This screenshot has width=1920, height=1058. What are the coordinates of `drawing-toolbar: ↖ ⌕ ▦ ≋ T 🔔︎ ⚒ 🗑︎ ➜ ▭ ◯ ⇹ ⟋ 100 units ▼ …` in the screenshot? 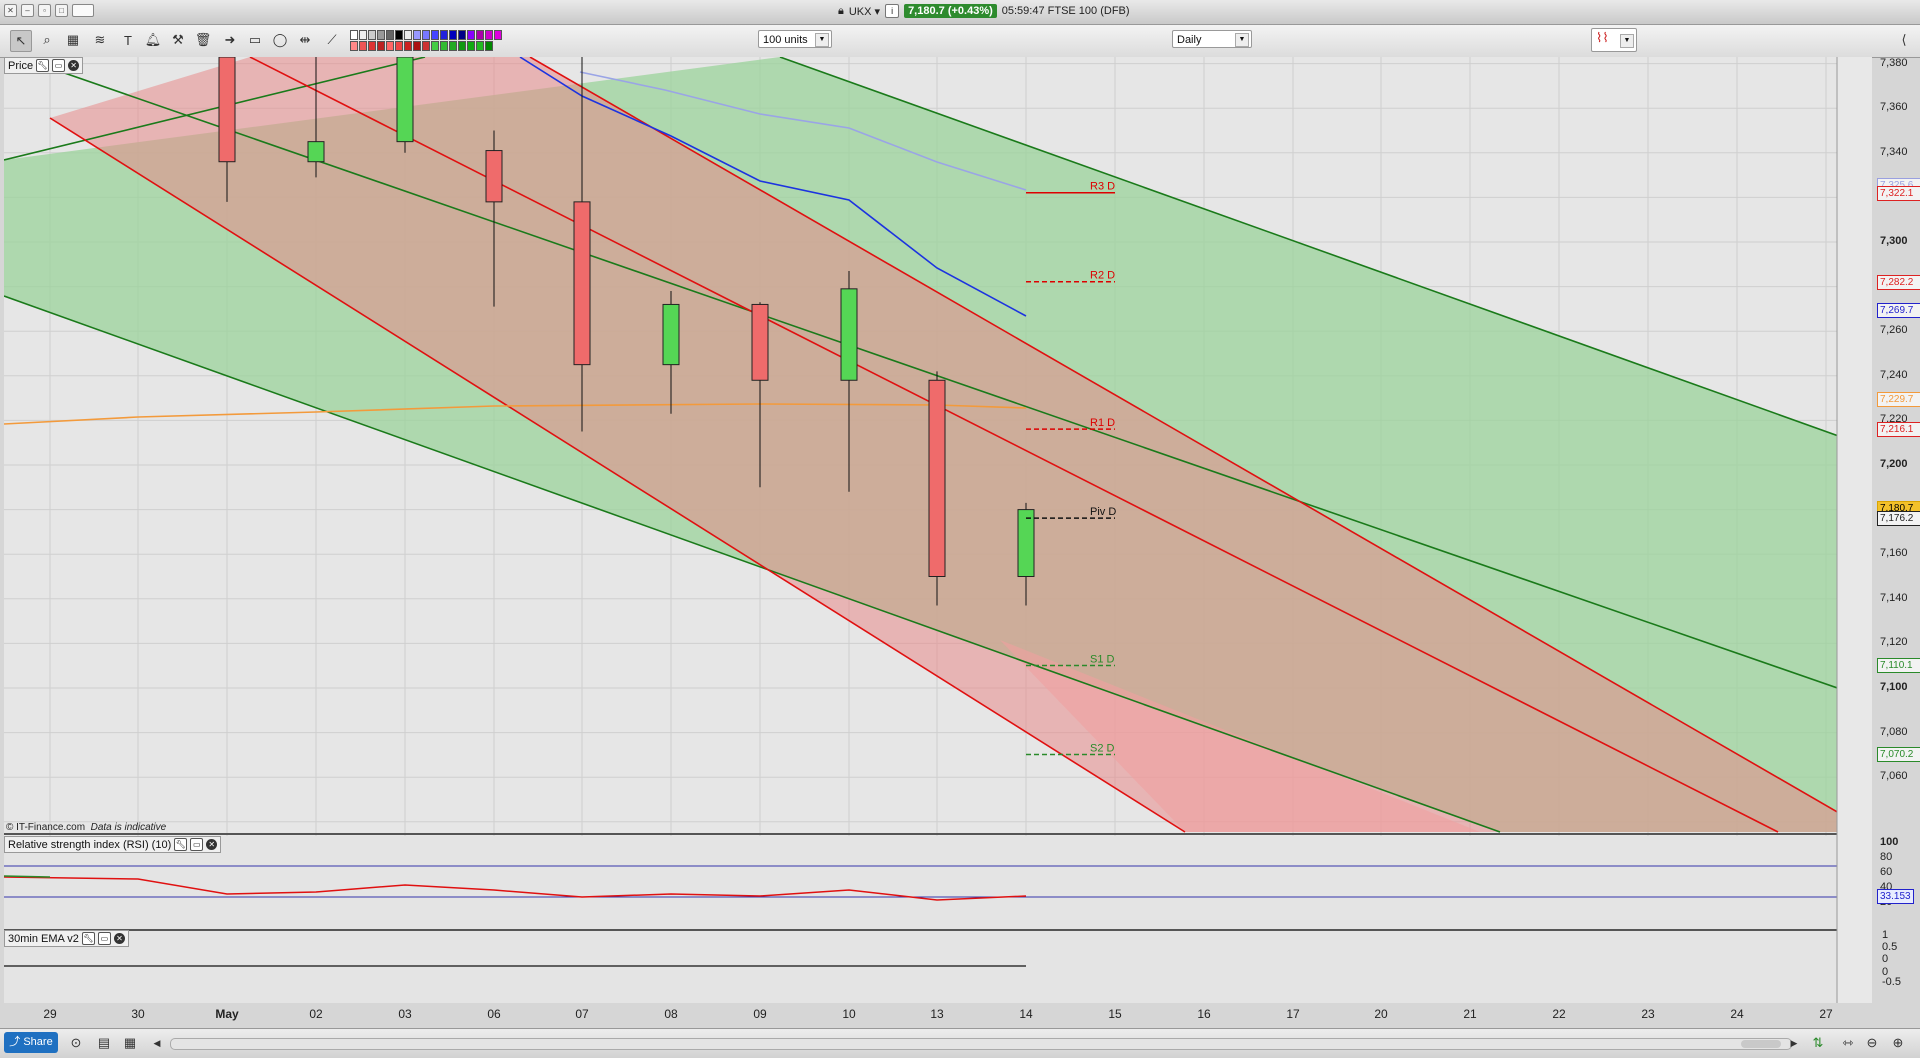 It's located at (960, 41).